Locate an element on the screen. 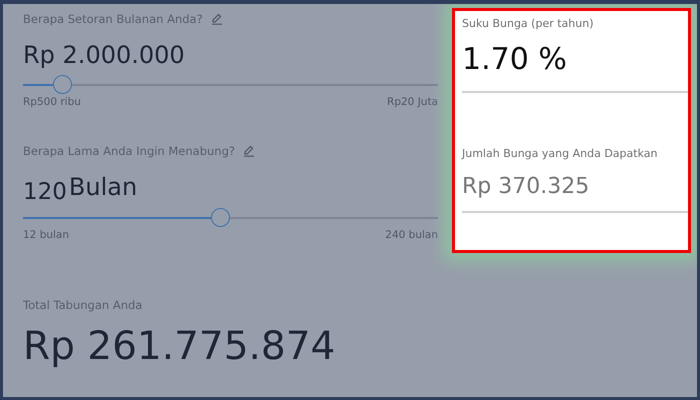  rate-value: 1.70 % is located at coordinates (515, 59).